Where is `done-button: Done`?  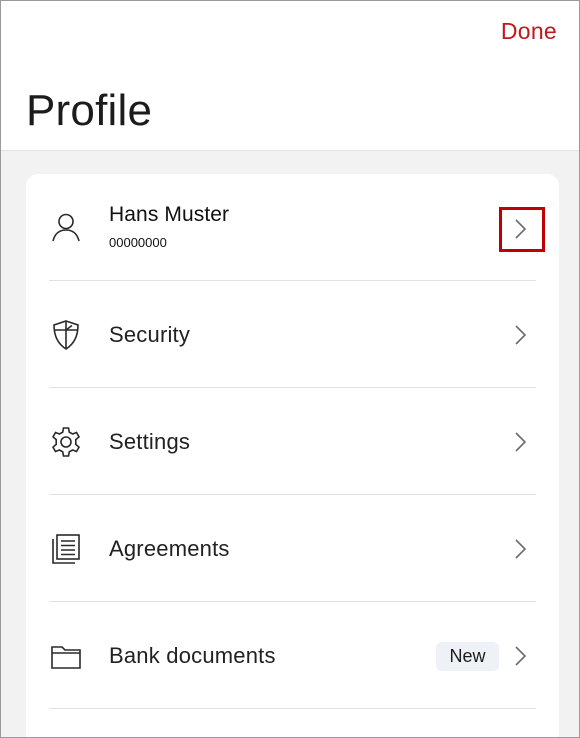
done-button: Done is located at coordinates (529, 31).